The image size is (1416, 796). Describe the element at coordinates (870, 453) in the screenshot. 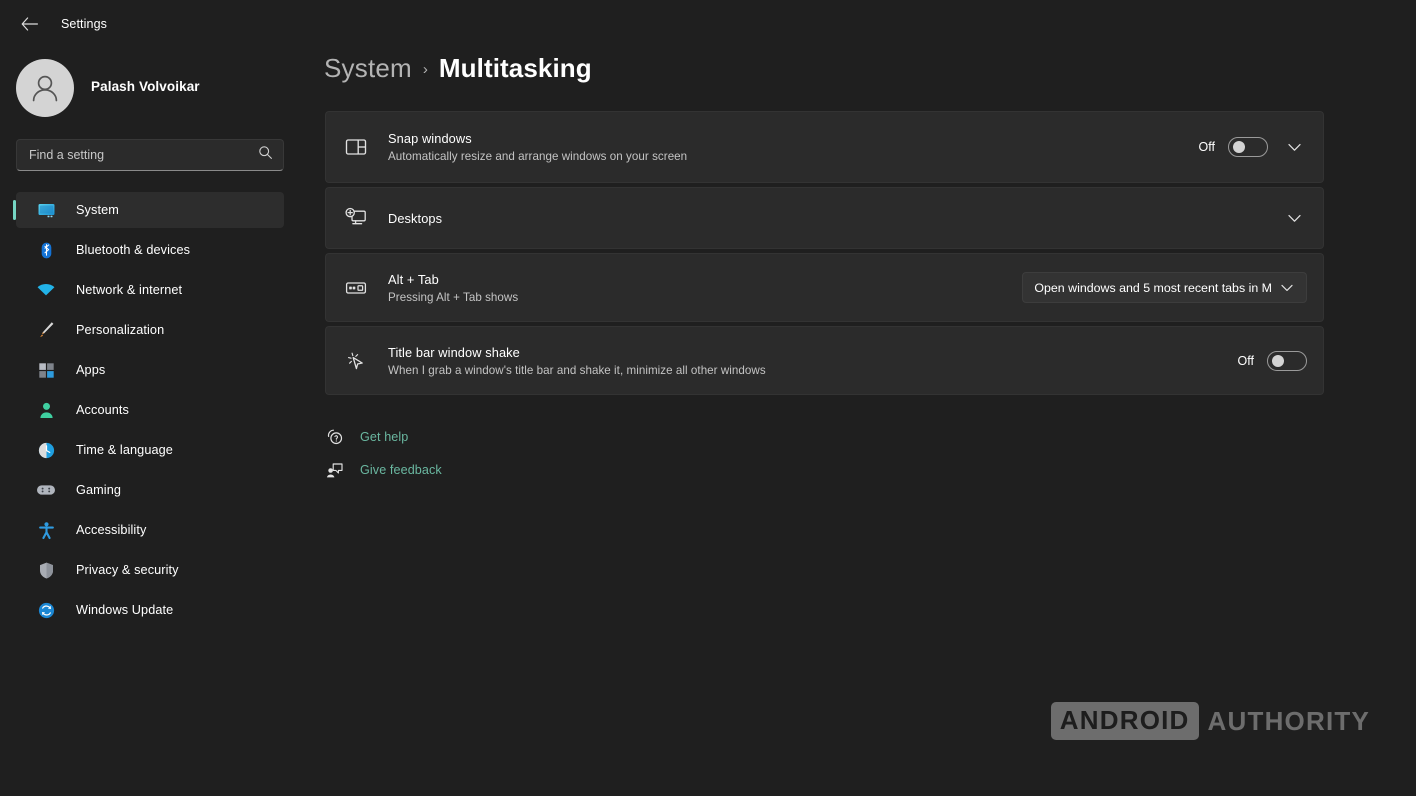

I see `footer-links: Get help Give feedback` at that location.